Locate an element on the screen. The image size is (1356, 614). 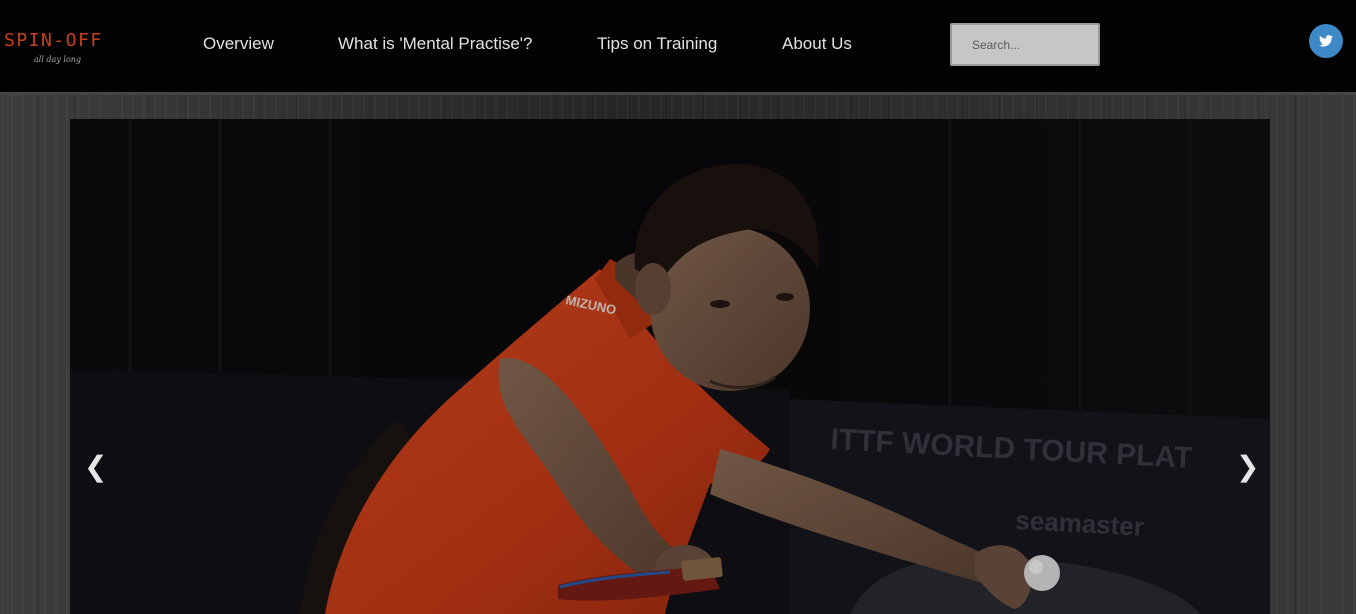
brand-name: SPIN-OFF is located at coordinates (53, 40).